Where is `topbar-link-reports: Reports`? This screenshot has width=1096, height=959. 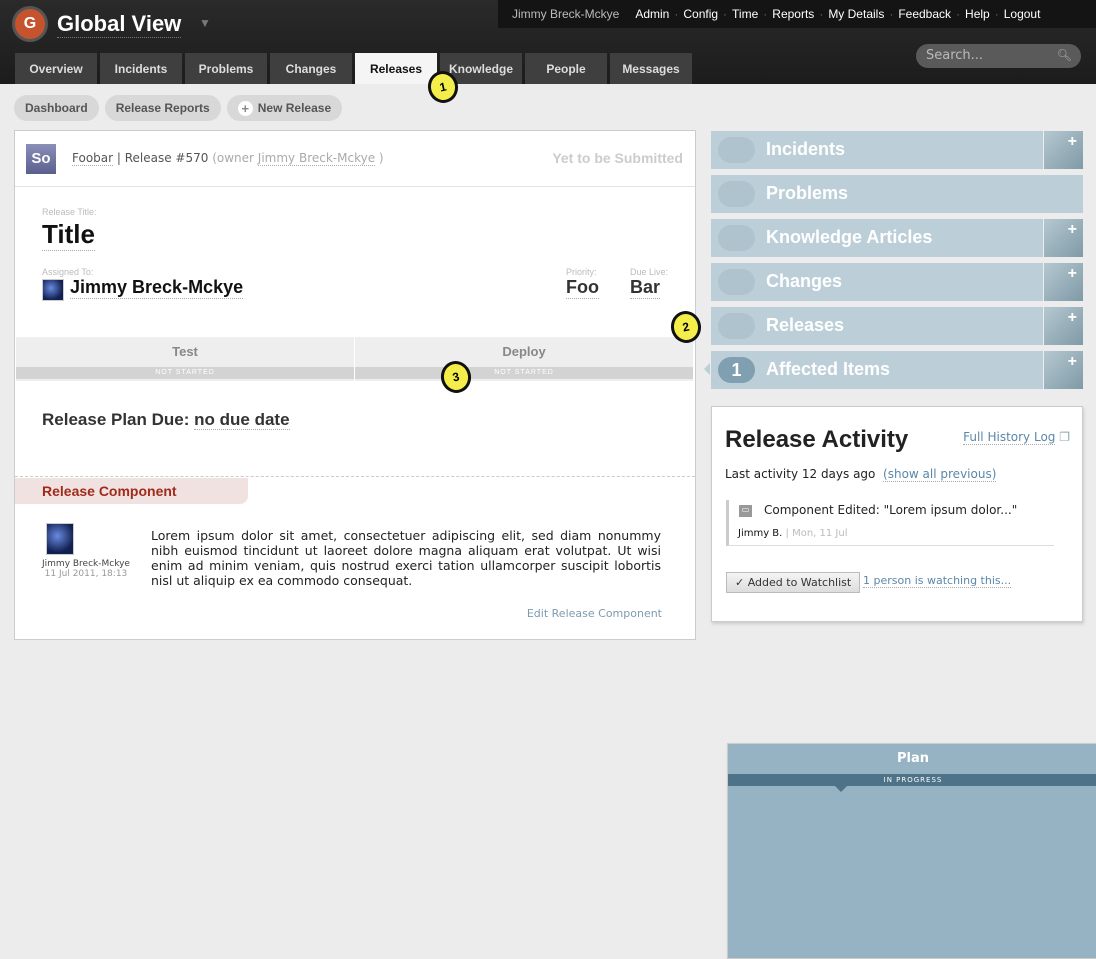 topbar-link-reports: Reports is located at coordinates (793, 14).